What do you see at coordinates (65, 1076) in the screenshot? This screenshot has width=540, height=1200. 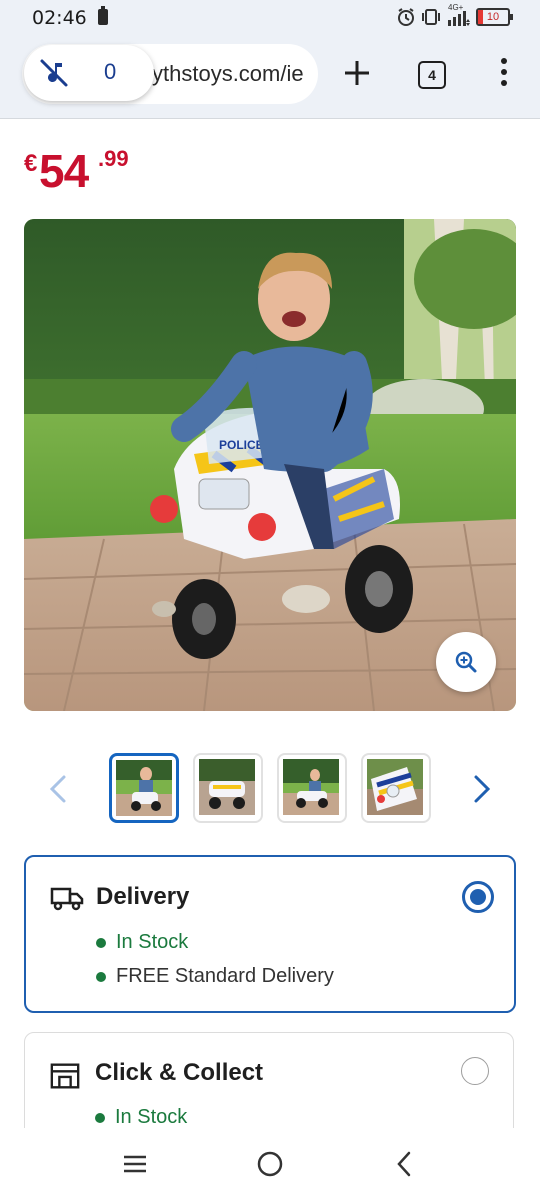 I see `store-icon` at bounding box center [65, 1076].